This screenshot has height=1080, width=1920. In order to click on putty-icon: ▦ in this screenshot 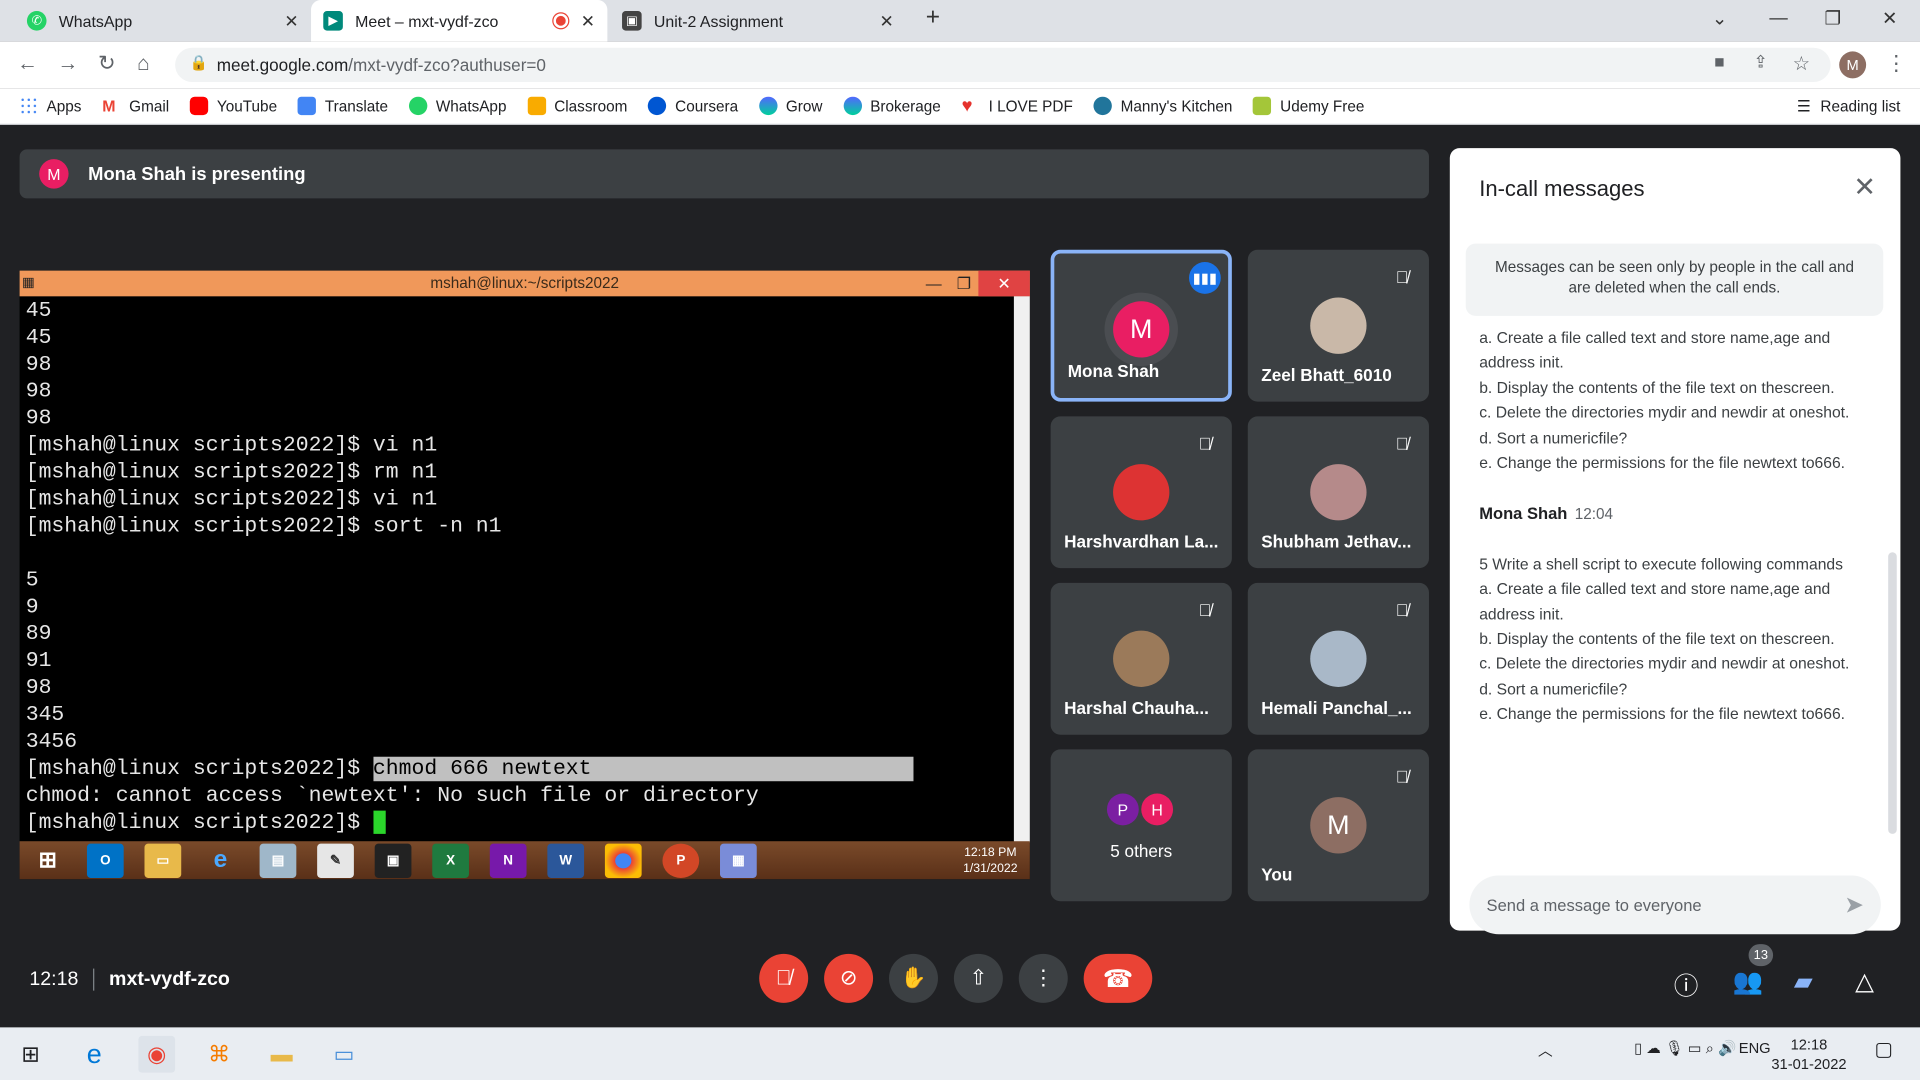, I will do `click(28, 283)`.